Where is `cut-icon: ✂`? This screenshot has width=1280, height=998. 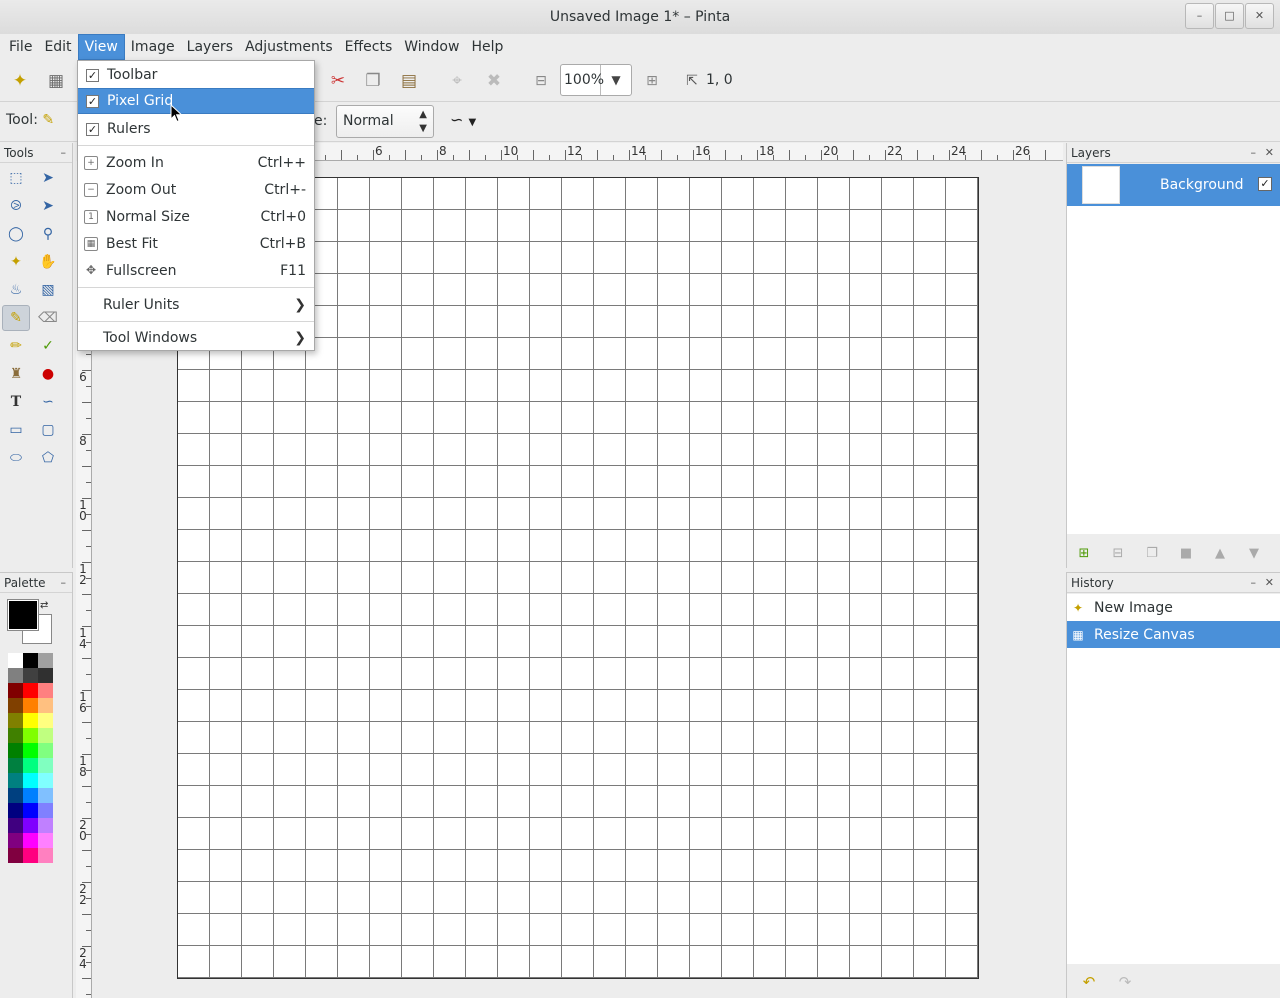
cut-icon: ✂ is located at coordinates (338, 81).